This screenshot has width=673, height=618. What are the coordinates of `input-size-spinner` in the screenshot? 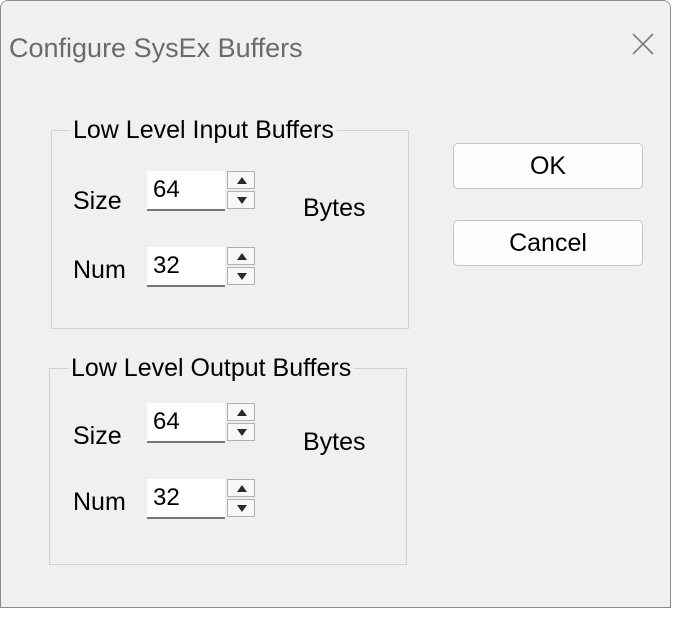 It's located at (242, 191).